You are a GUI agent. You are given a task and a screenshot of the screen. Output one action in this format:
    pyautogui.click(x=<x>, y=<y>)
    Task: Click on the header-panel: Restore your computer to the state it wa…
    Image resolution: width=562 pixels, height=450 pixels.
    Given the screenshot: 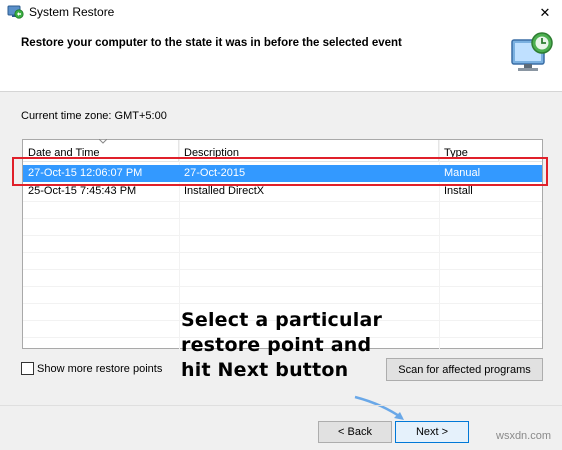 What is the action you would take?
    pyautogui.click(x=281, y=59)
    